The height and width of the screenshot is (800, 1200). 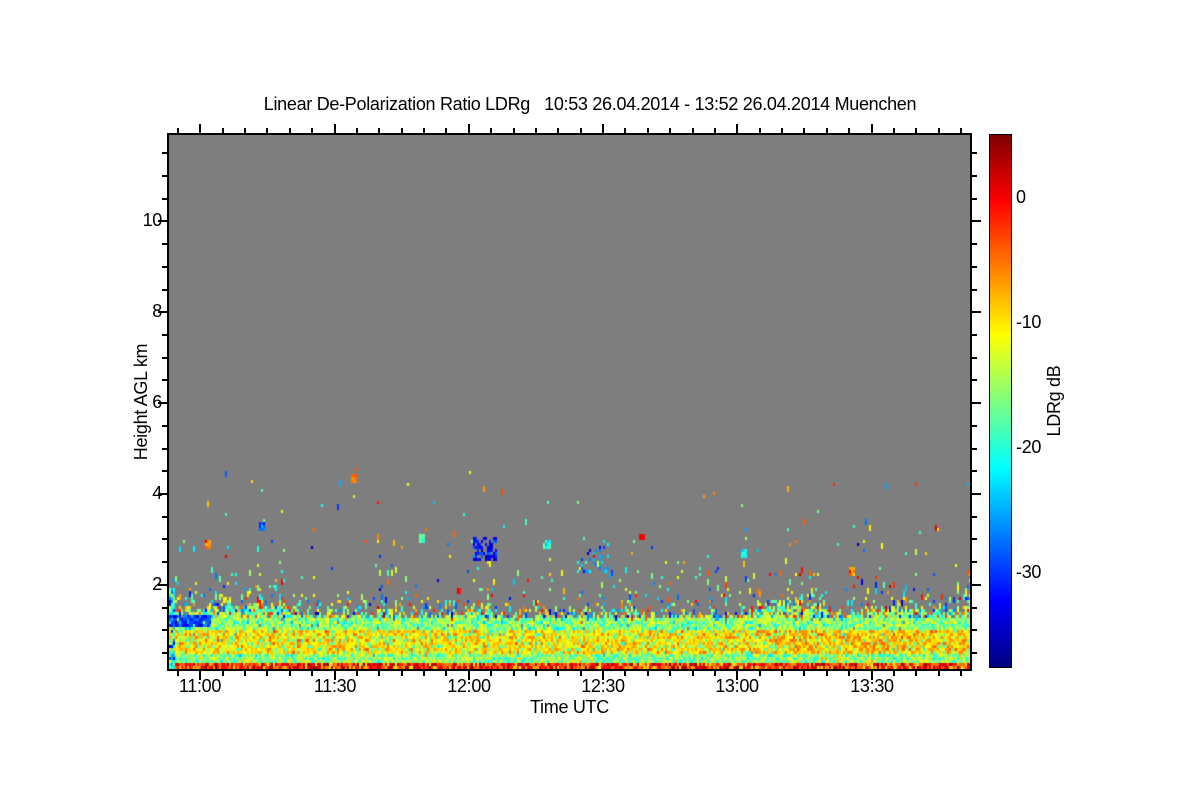 I want to click on x-axis-title: Time UTC, so click(x=569, y=707).